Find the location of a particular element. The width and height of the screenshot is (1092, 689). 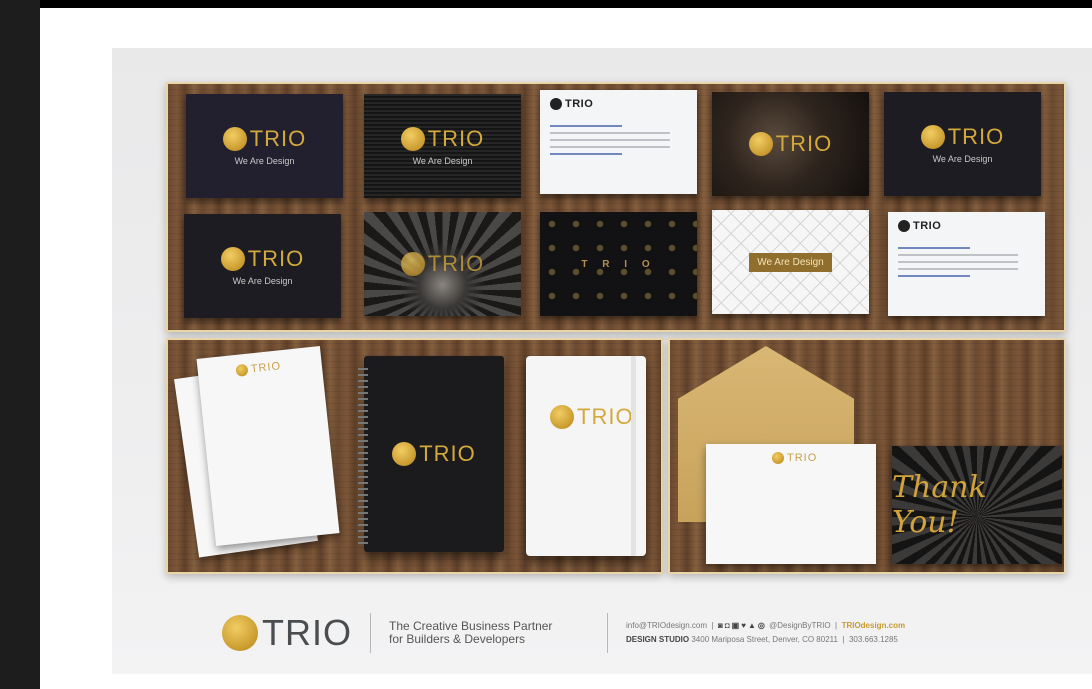

business-card-stripe: TRIO We Are Design is located at coordinates (442, 146).